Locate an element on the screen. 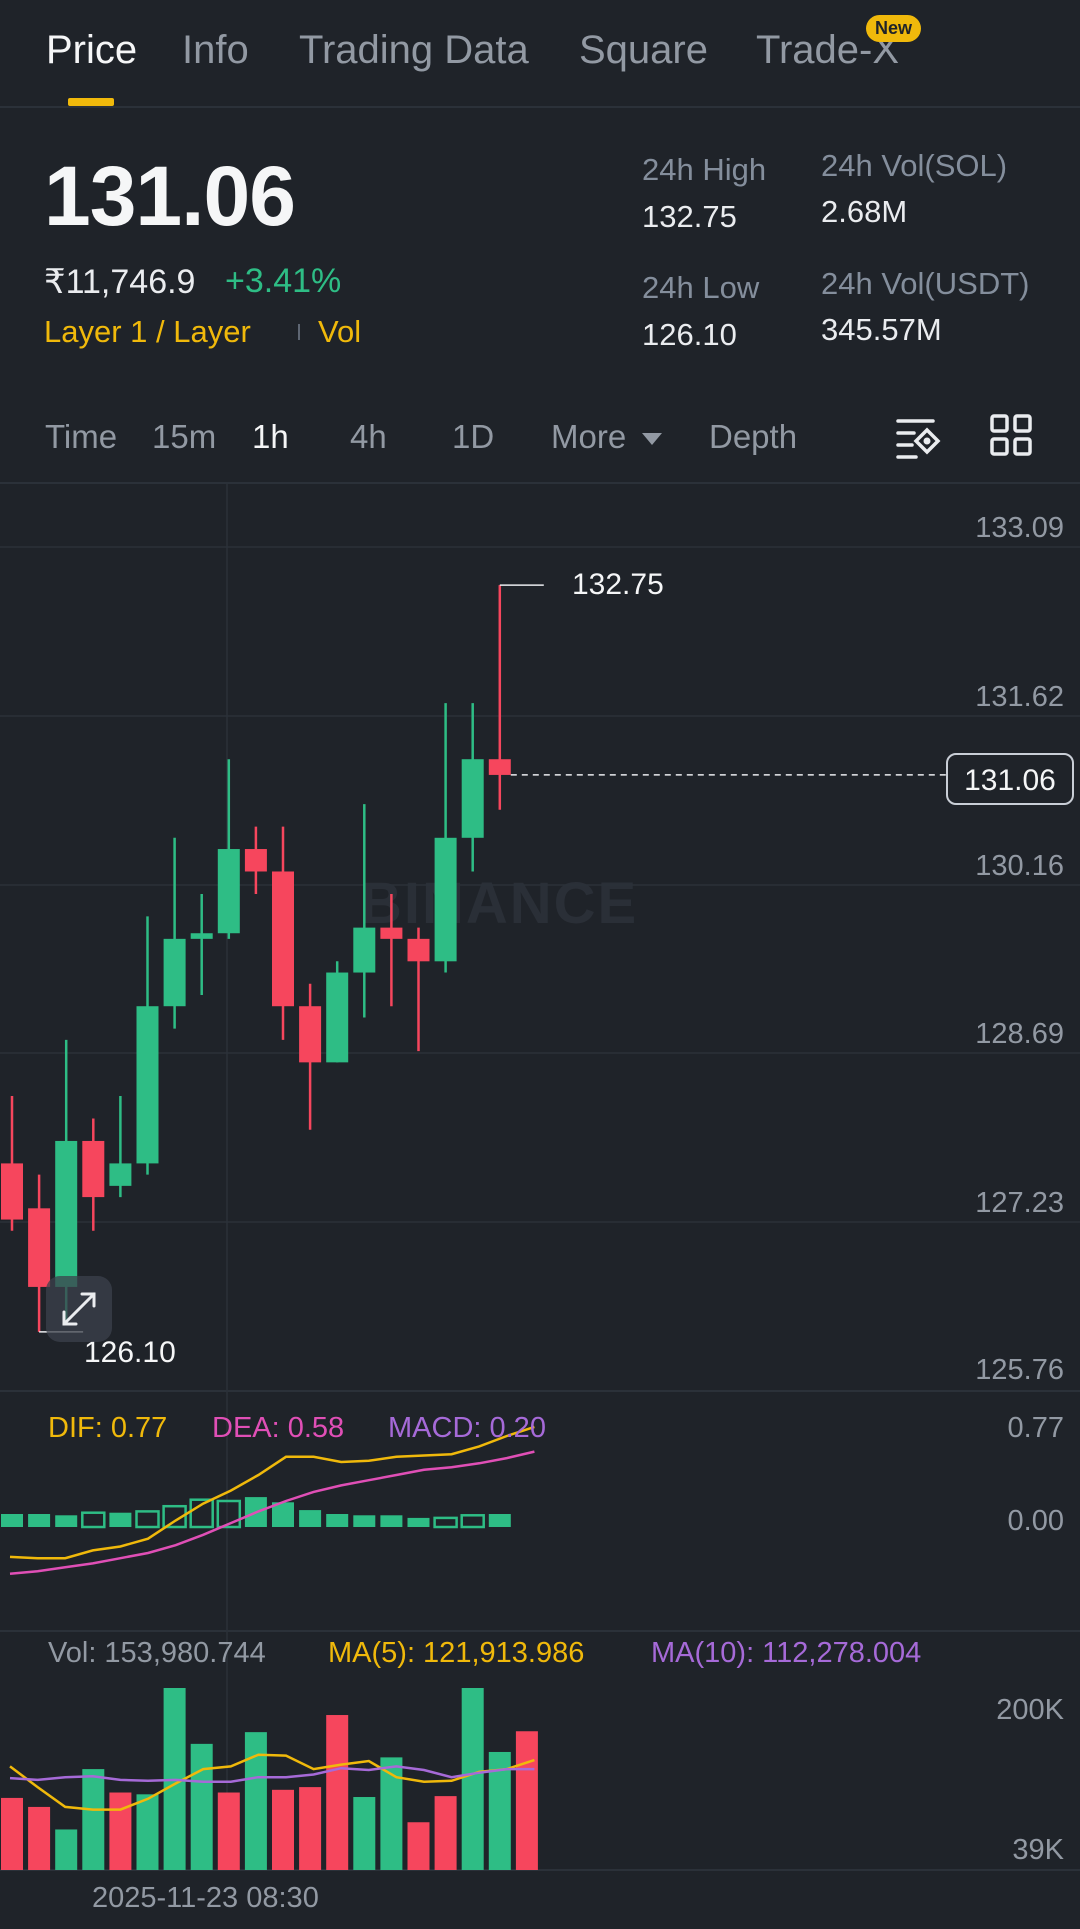 This screenshot has width=1080, height=1929. vol-axis-tick: 200K is located at coordinates (1030, 1710).